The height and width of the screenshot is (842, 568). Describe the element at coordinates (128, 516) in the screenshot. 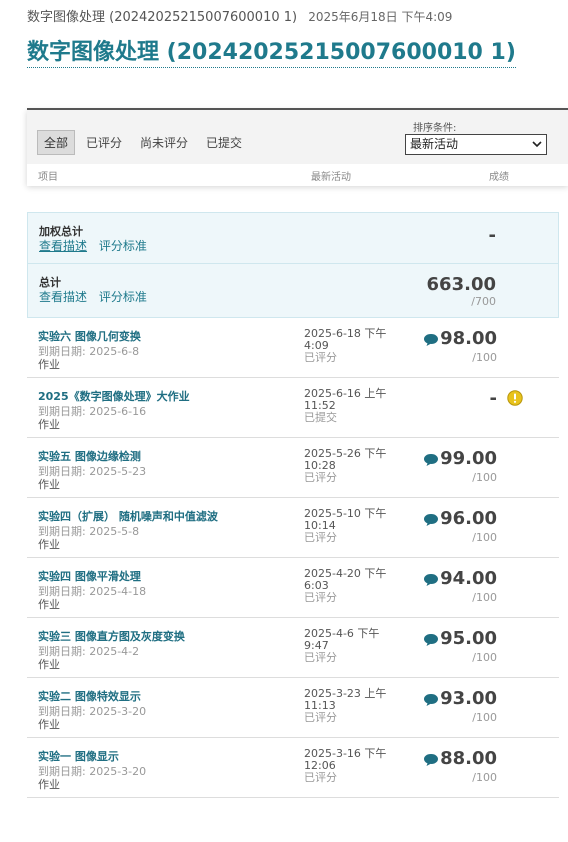

I see `assignment-name: 实验四（扩展） 随机噪声和中值滤波` at that location.